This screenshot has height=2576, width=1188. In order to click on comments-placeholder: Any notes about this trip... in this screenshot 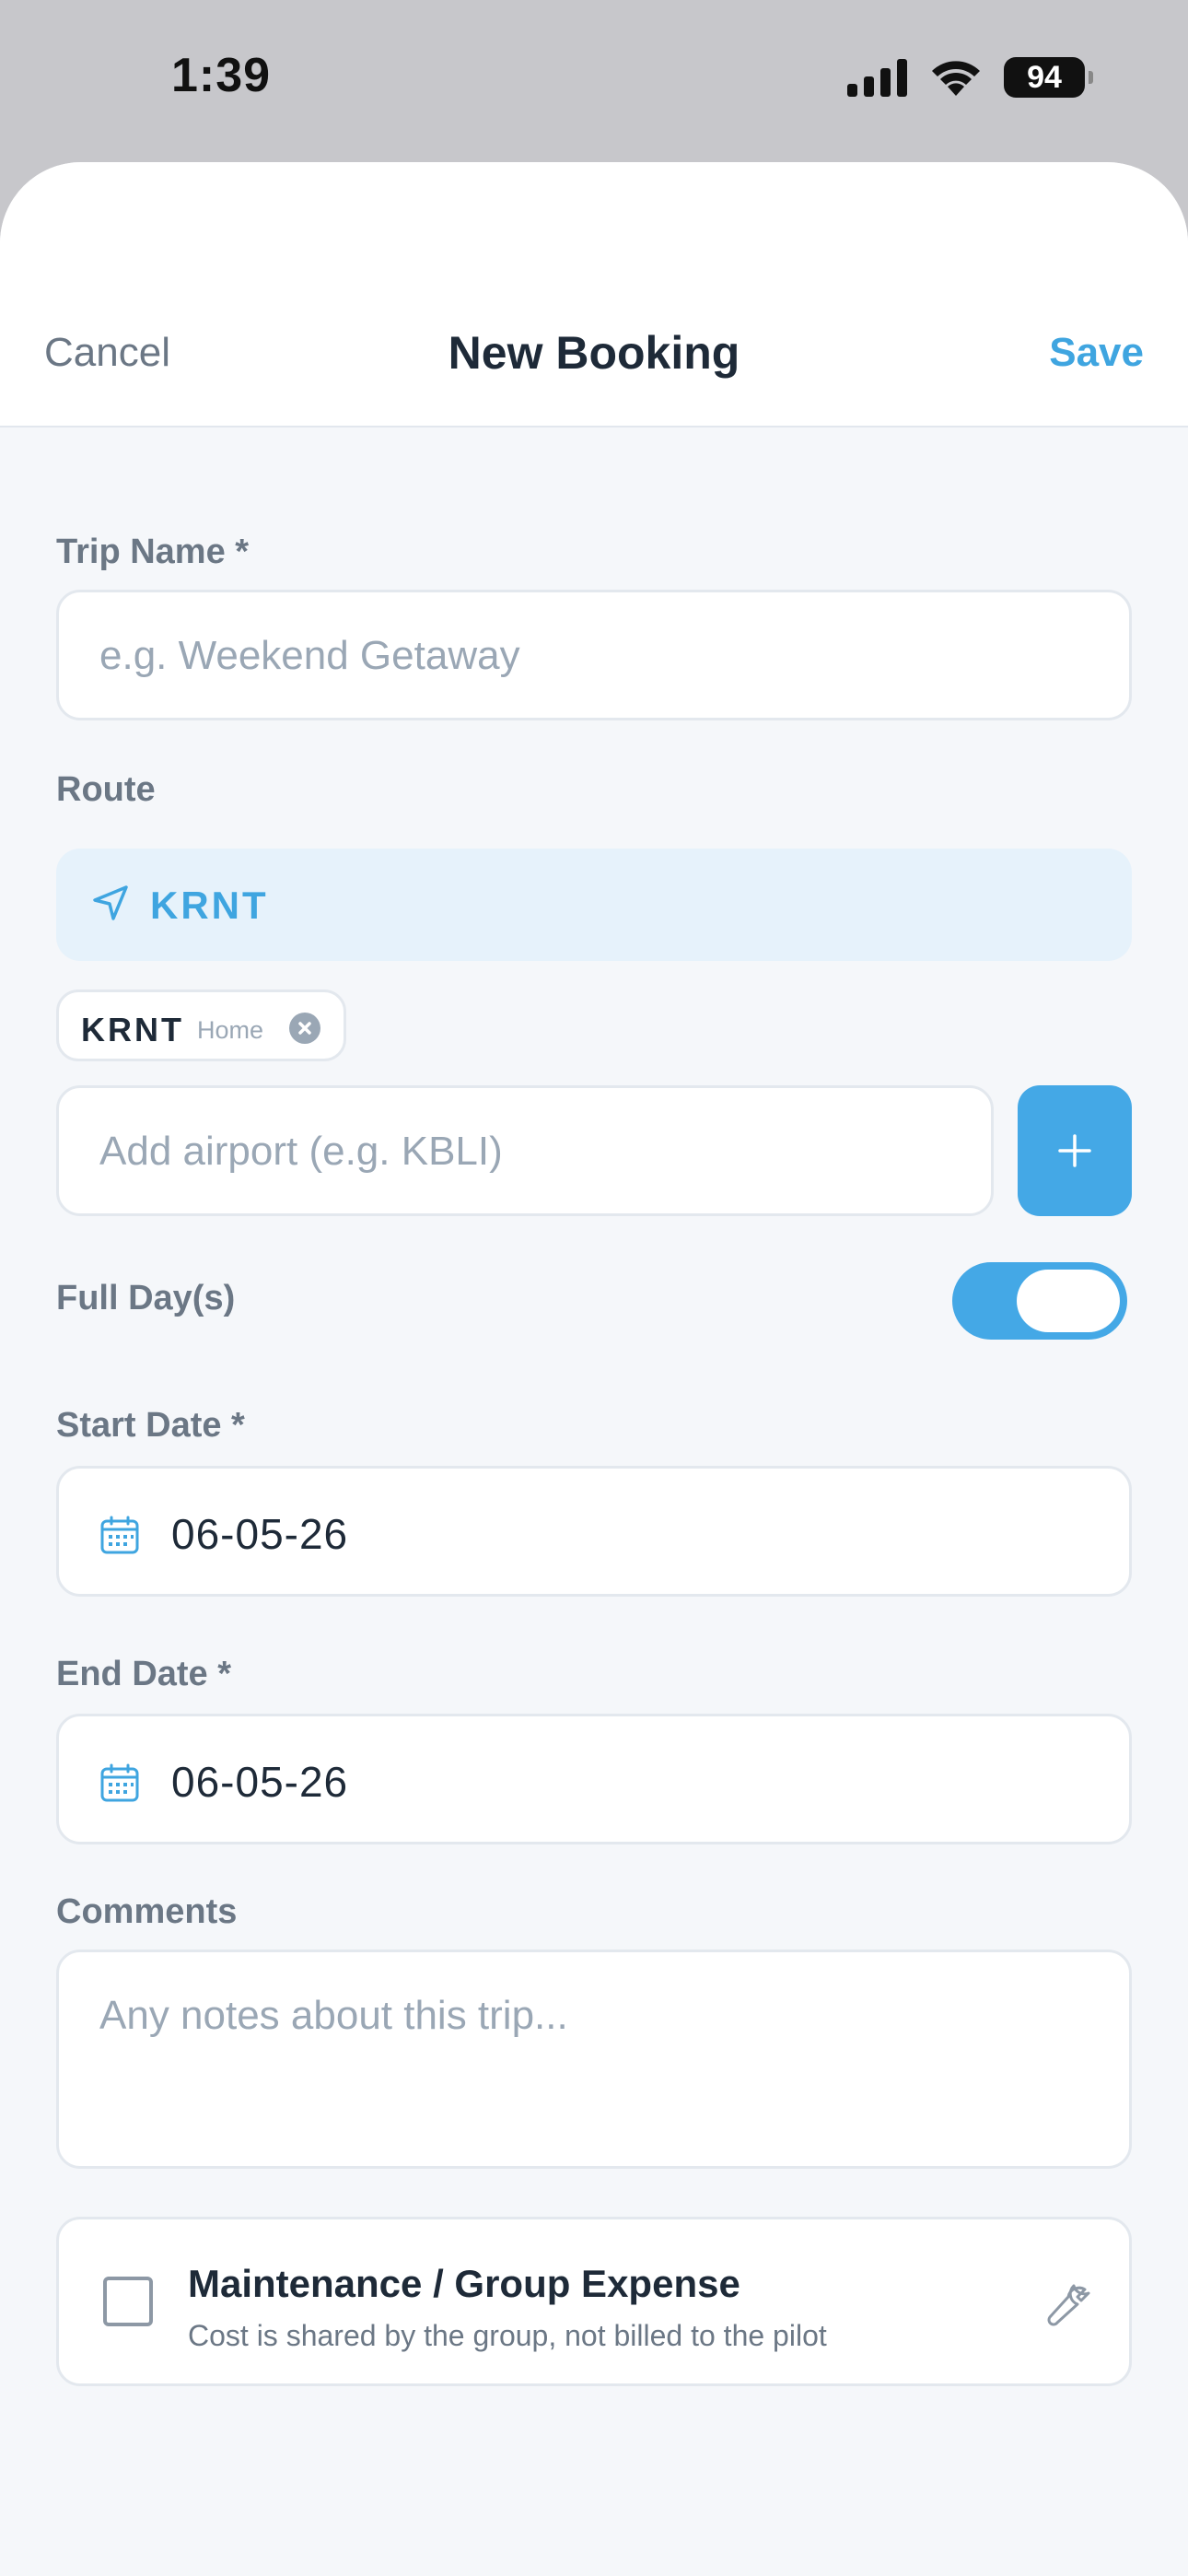, I will do `click(333, 2015)`.